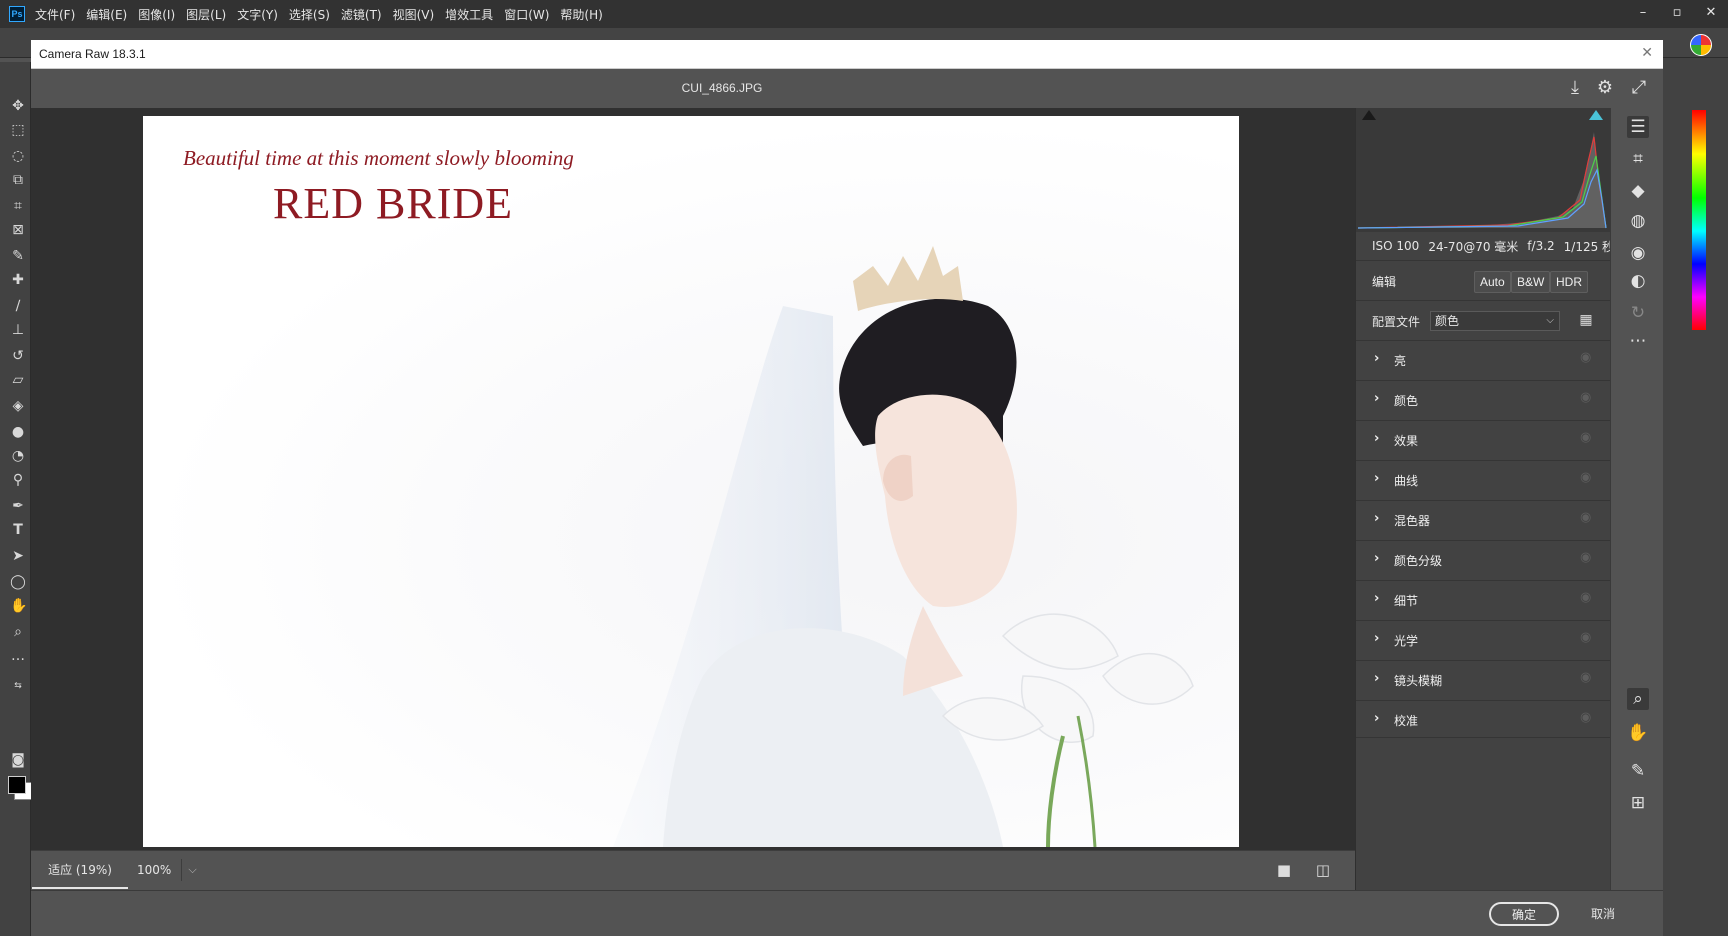  Describe the element at coordinates (18, 456) in the screenshot. I see `dodge-tool-icon: ◔` at that location.